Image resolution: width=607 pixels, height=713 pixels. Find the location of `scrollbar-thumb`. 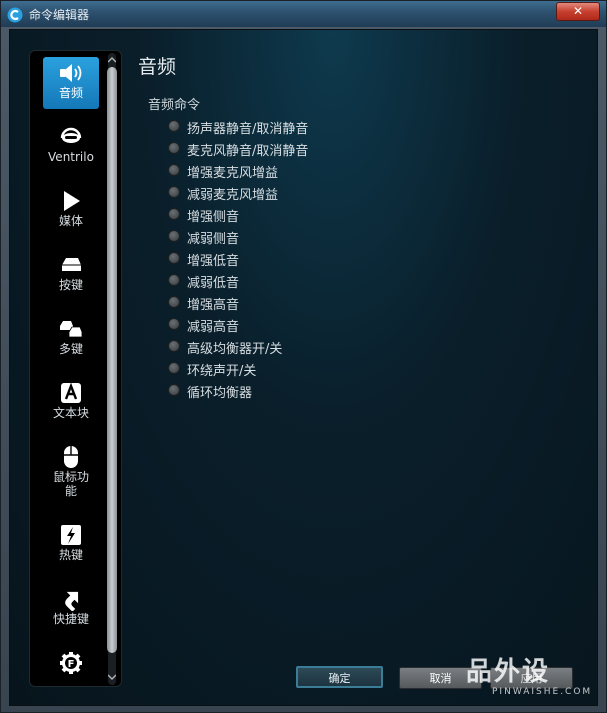

scrollbar-thumb is located at coordinates (112, 360).